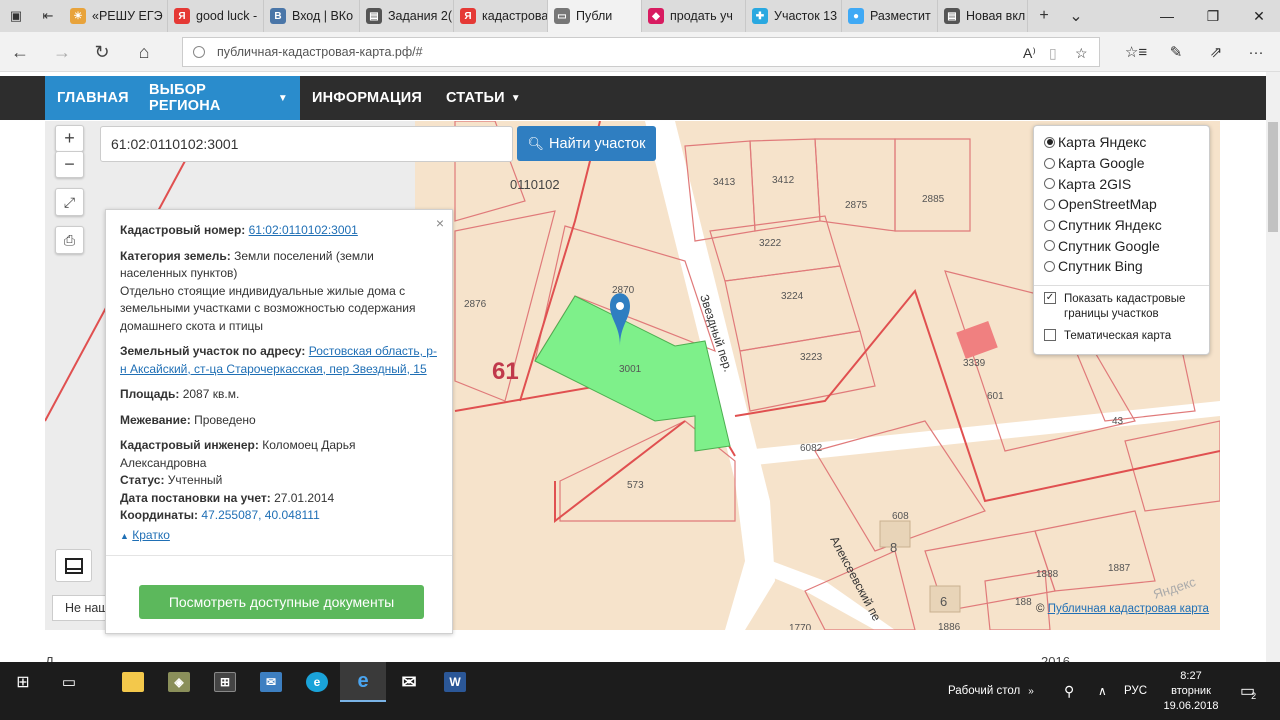  Describe the element at coordinates (890, 16) in the screenshot. I see `browser-tab: ● Разместит` at that location.